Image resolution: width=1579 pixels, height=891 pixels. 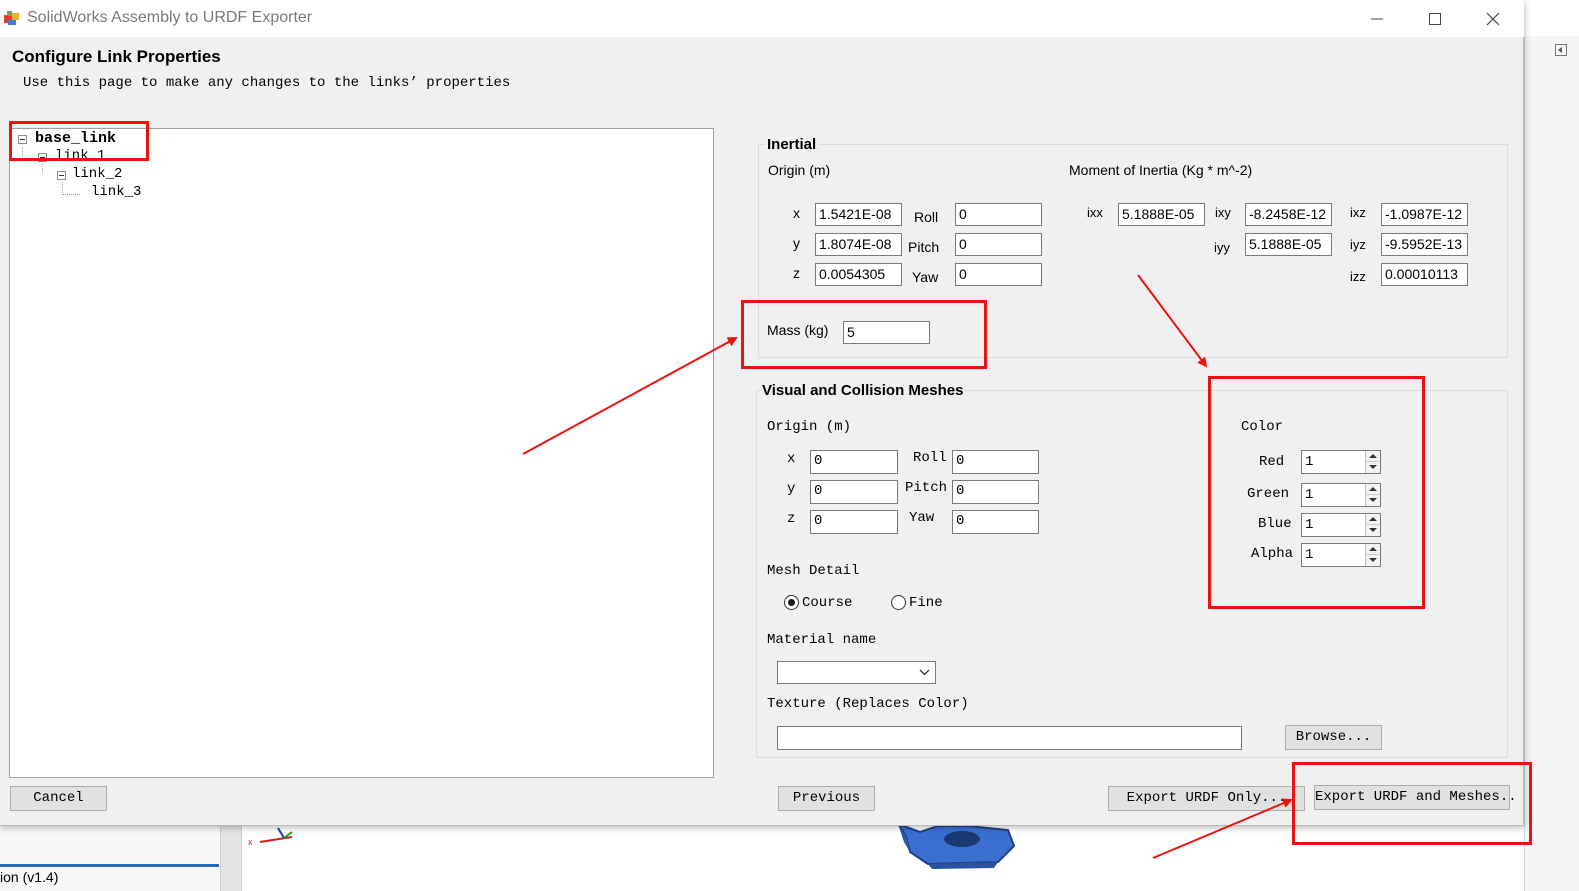 I want to click on highlight-color, so click(x=1316, y=492).